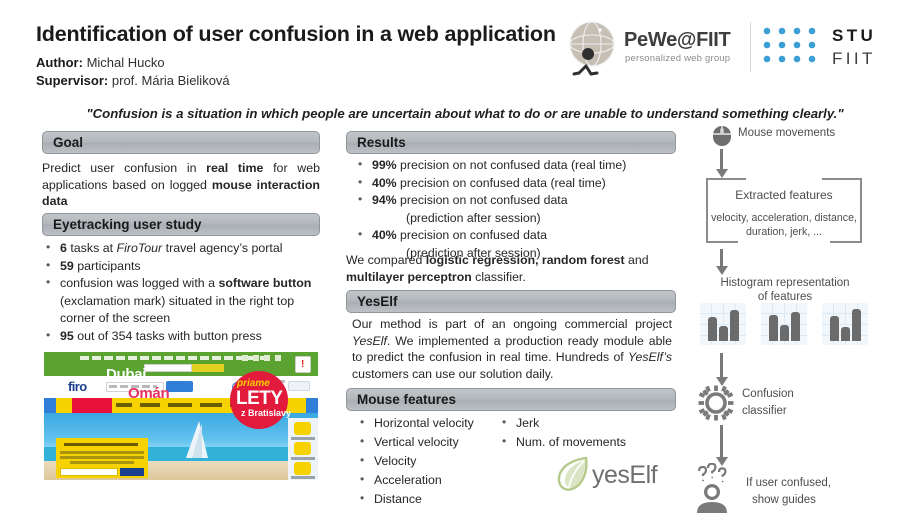 The image size is (920, 518). I want to click on bracket-bottom-right, so click(846, 242).